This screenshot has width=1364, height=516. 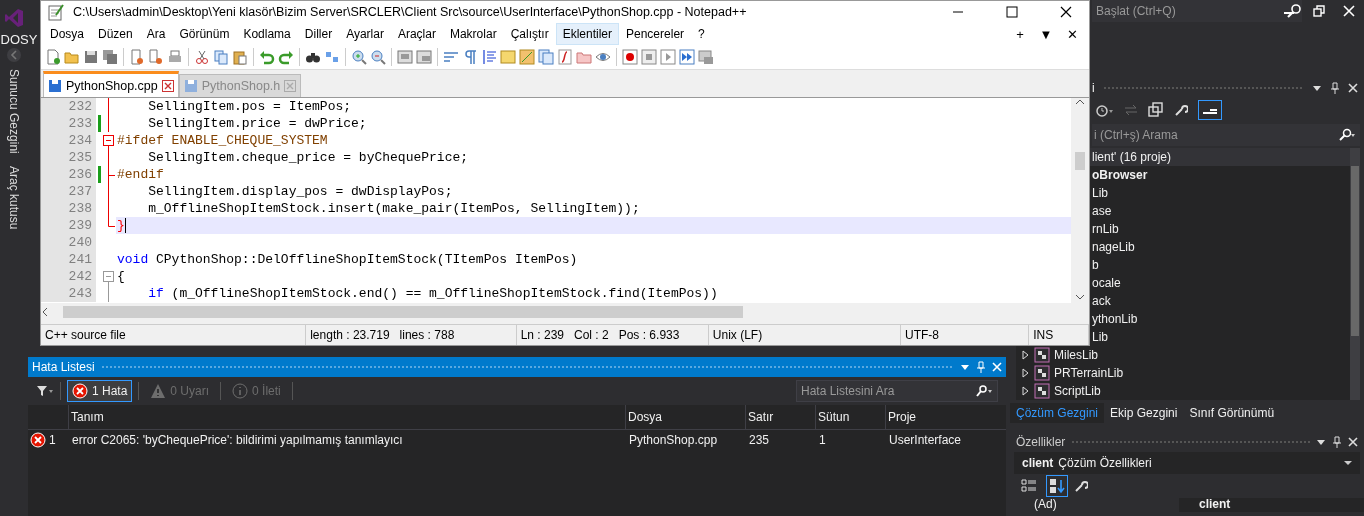 I want to click on new-tab-button: +, so click(x=1020, y=34).